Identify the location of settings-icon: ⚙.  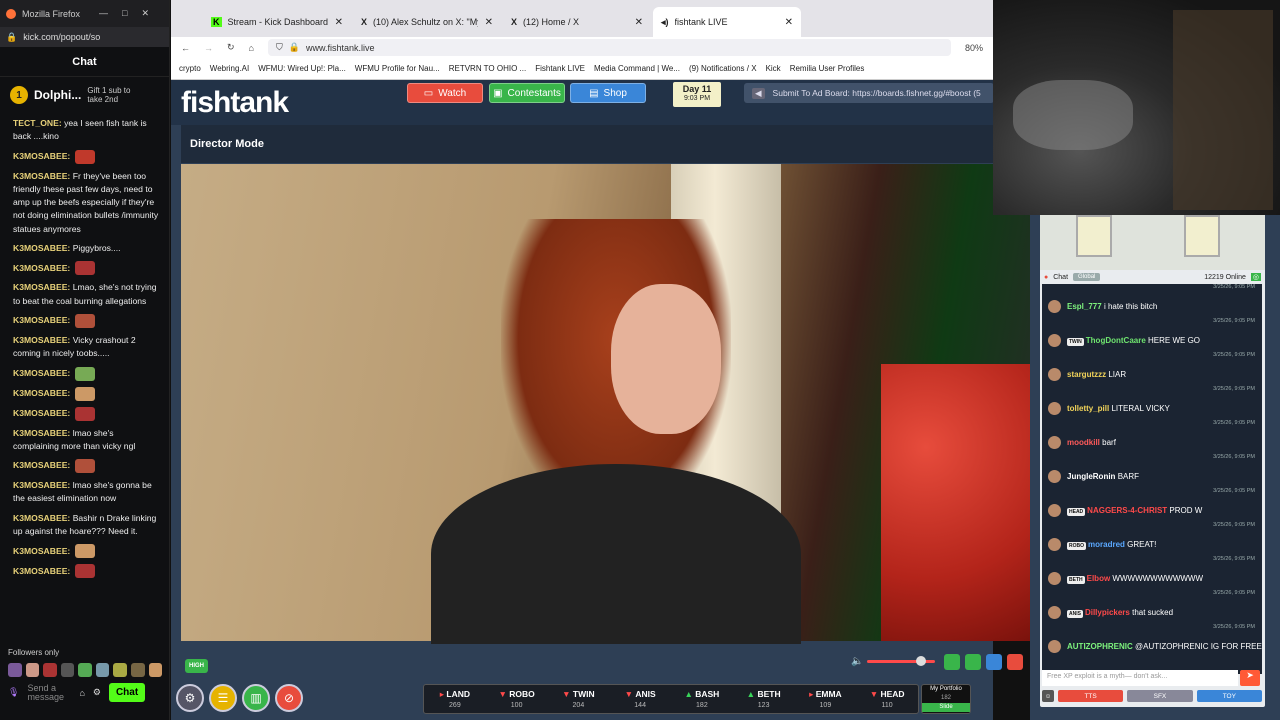
(97, 692).